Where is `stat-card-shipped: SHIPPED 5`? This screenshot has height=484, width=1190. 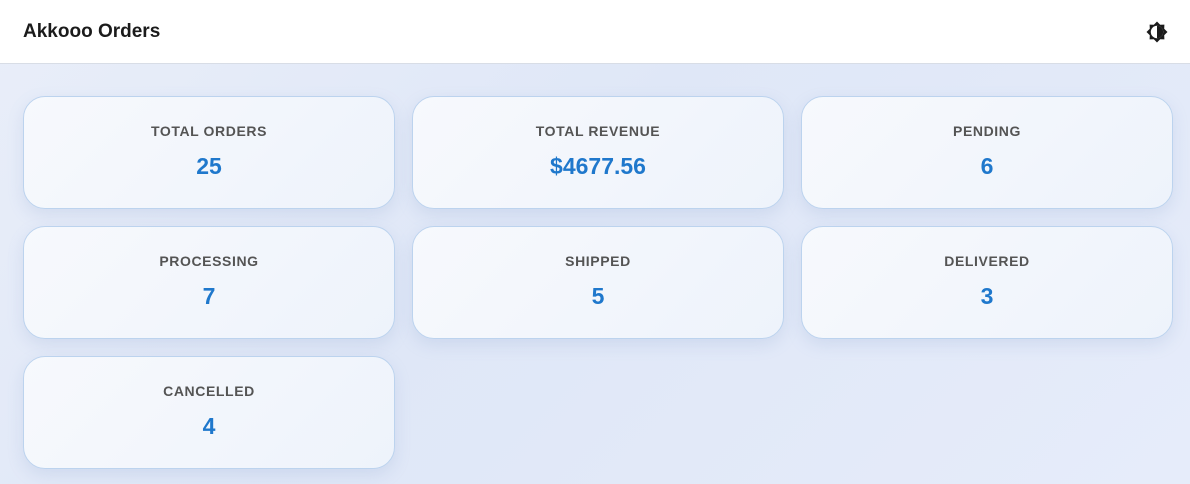 stat-card-shipped: SHIPPED 5 is located at coordinates (598, 282).